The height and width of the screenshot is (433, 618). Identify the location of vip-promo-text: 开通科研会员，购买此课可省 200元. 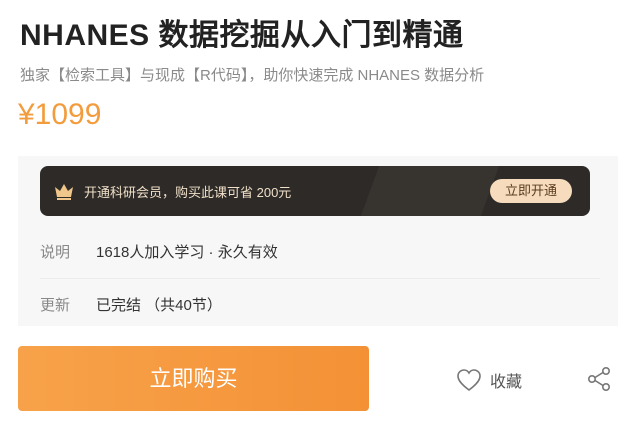
(188, 192).